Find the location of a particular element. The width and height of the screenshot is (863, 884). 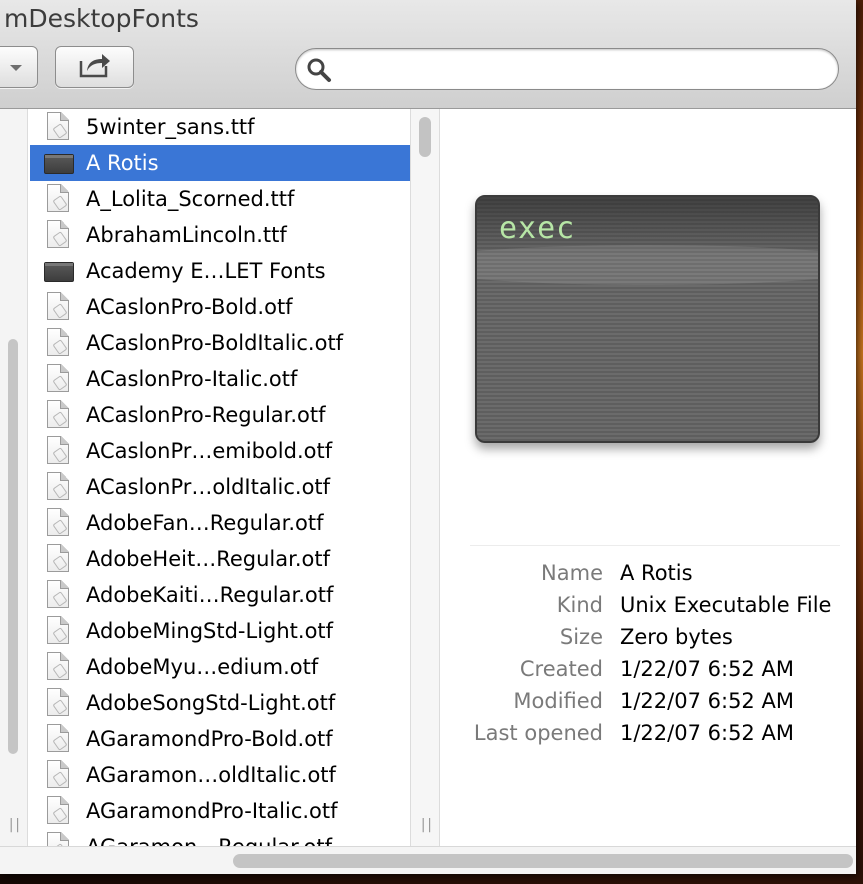

info-value: Unix Executable File is located at coordinates (726, 605).